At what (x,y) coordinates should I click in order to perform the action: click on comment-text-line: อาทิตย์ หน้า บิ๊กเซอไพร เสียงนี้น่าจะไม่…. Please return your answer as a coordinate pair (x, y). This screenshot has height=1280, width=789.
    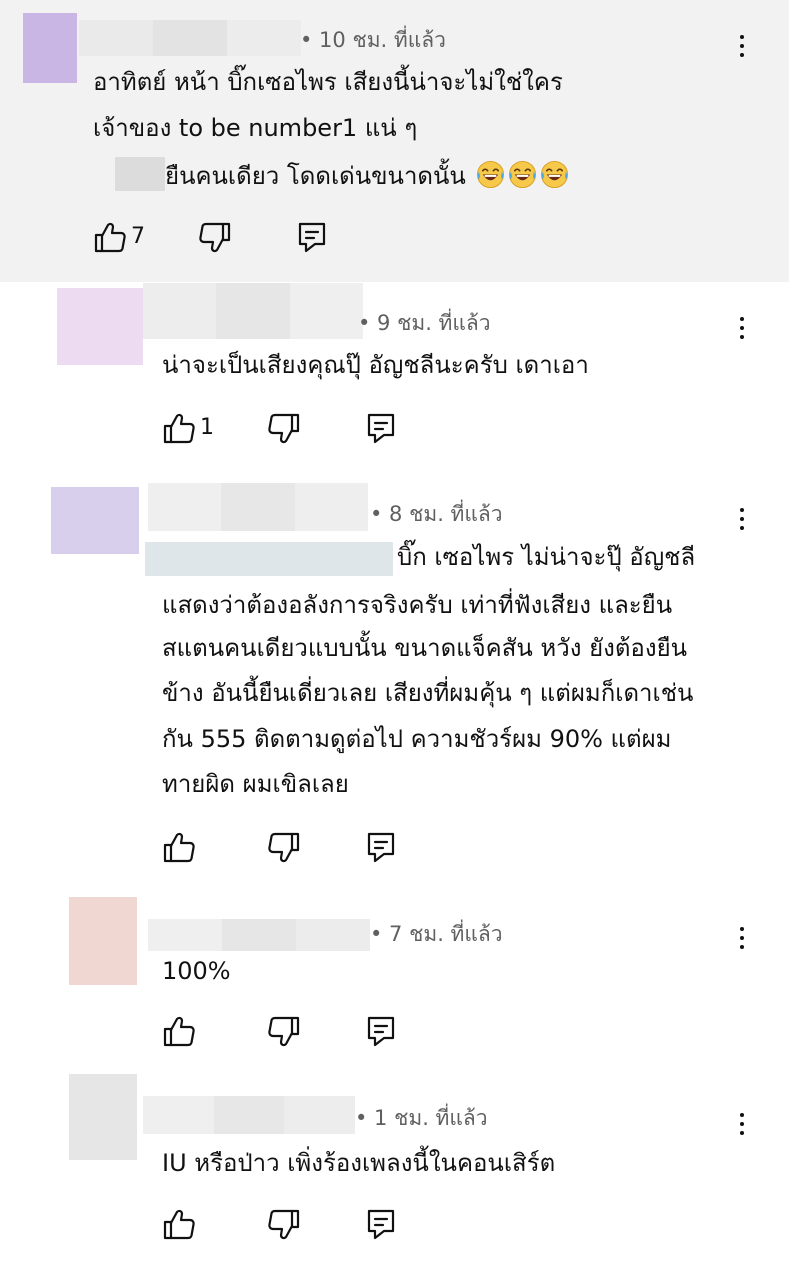
    Looking at the image, I should click on (328, 82).